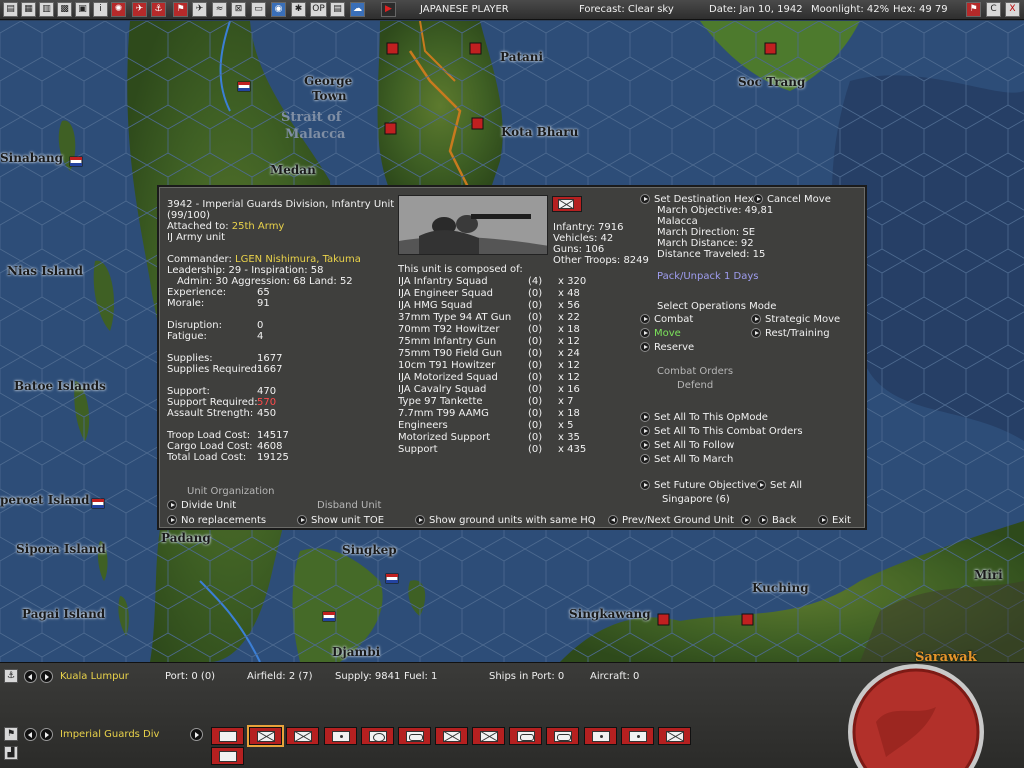 The height and width of the screenshot is (768, 1024). Describe the element at coordinates (746, 520) in the screenshot. I see `next-arrow-icon` at that location.